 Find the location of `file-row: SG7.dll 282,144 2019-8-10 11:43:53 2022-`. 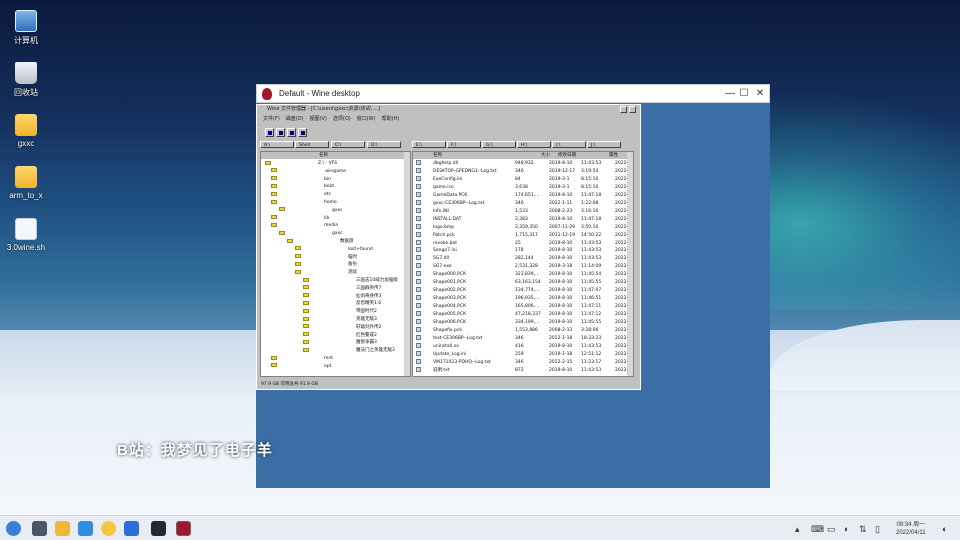

file-row: SG7.dll 282,144 2019-8-10 11:43:53 2022- is located at coordinates (521, 258).